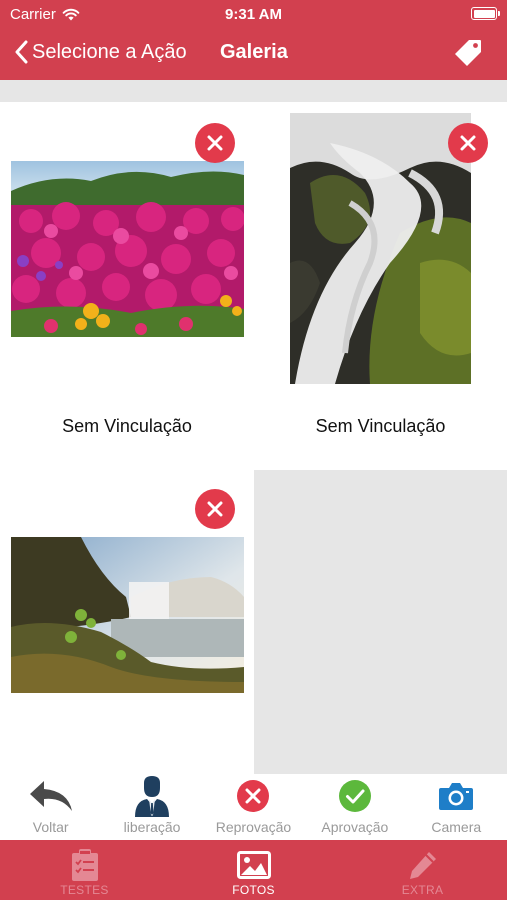 The height and width of the screenshot is (900, 507). I want to click on camera-button: Camera, so click(456, 807).